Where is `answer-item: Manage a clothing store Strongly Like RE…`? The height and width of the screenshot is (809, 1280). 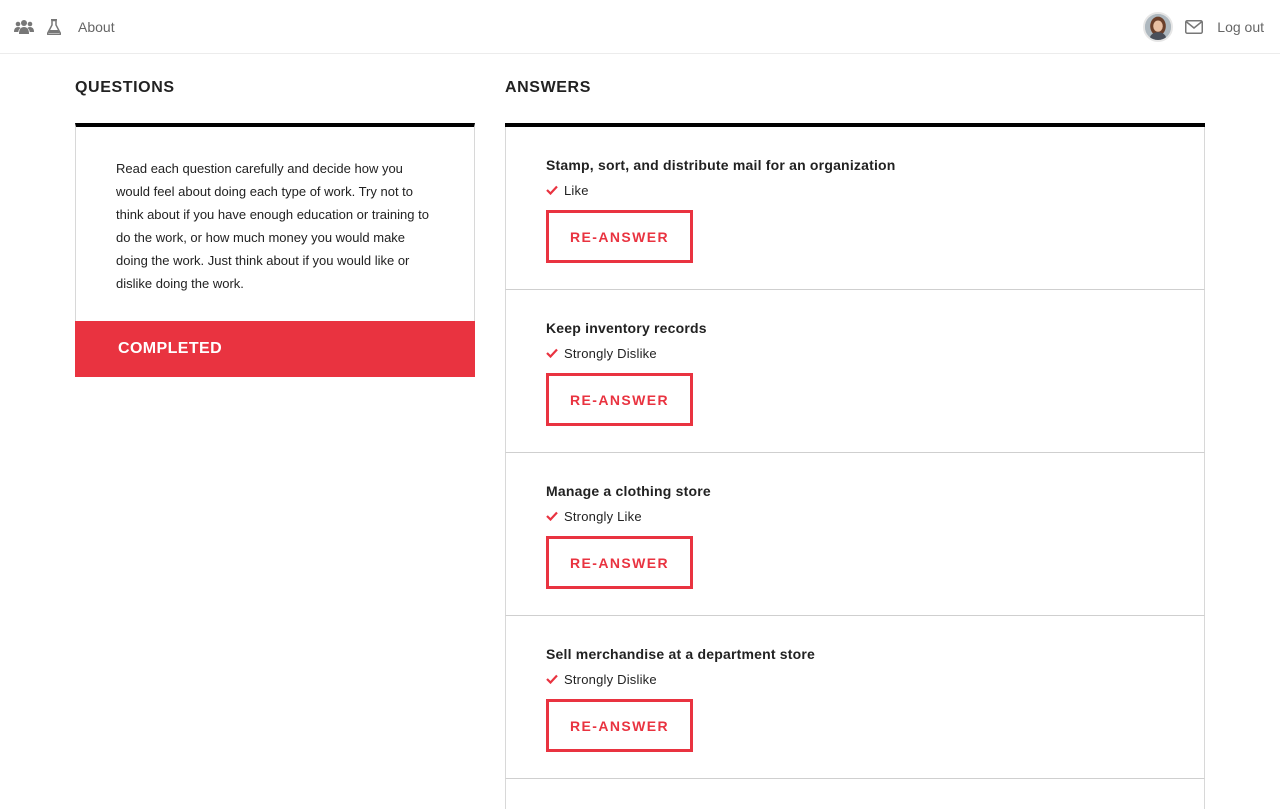 answer-item: Manage a clothing store Strongly Like RE… is located at coordinates (855, 534).